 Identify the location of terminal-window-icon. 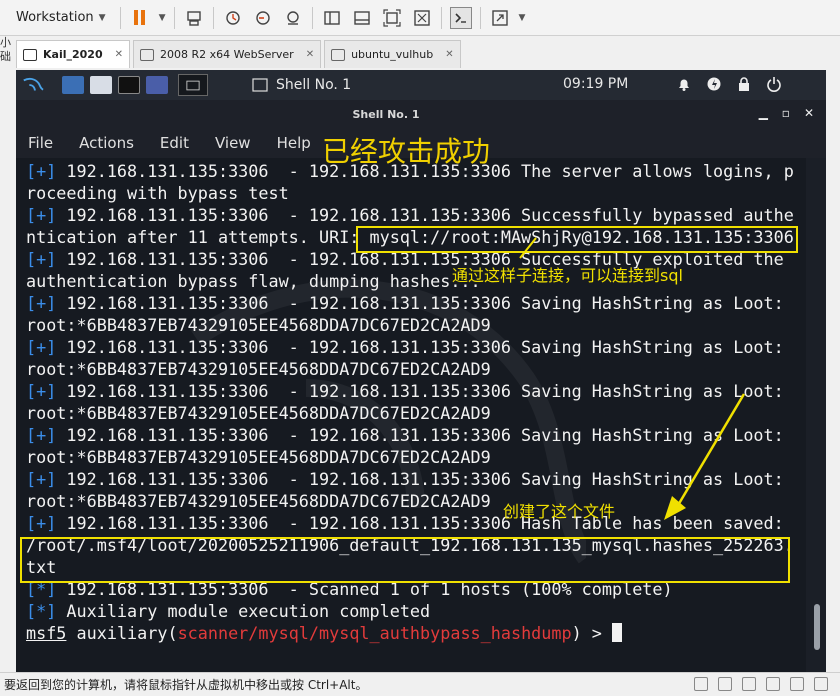
(260, 85).